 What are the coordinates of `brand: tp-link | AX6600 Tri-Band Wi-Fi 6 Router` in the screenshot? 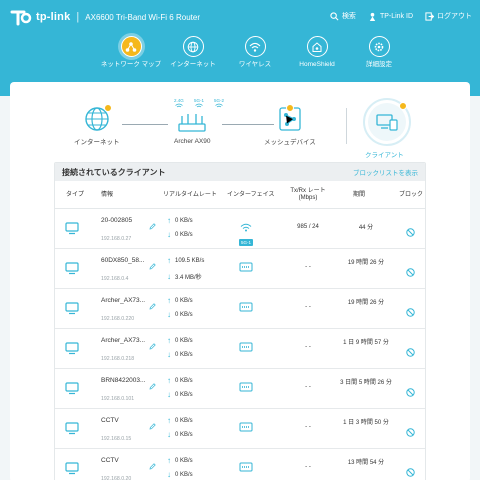 It's located at (105, 17).